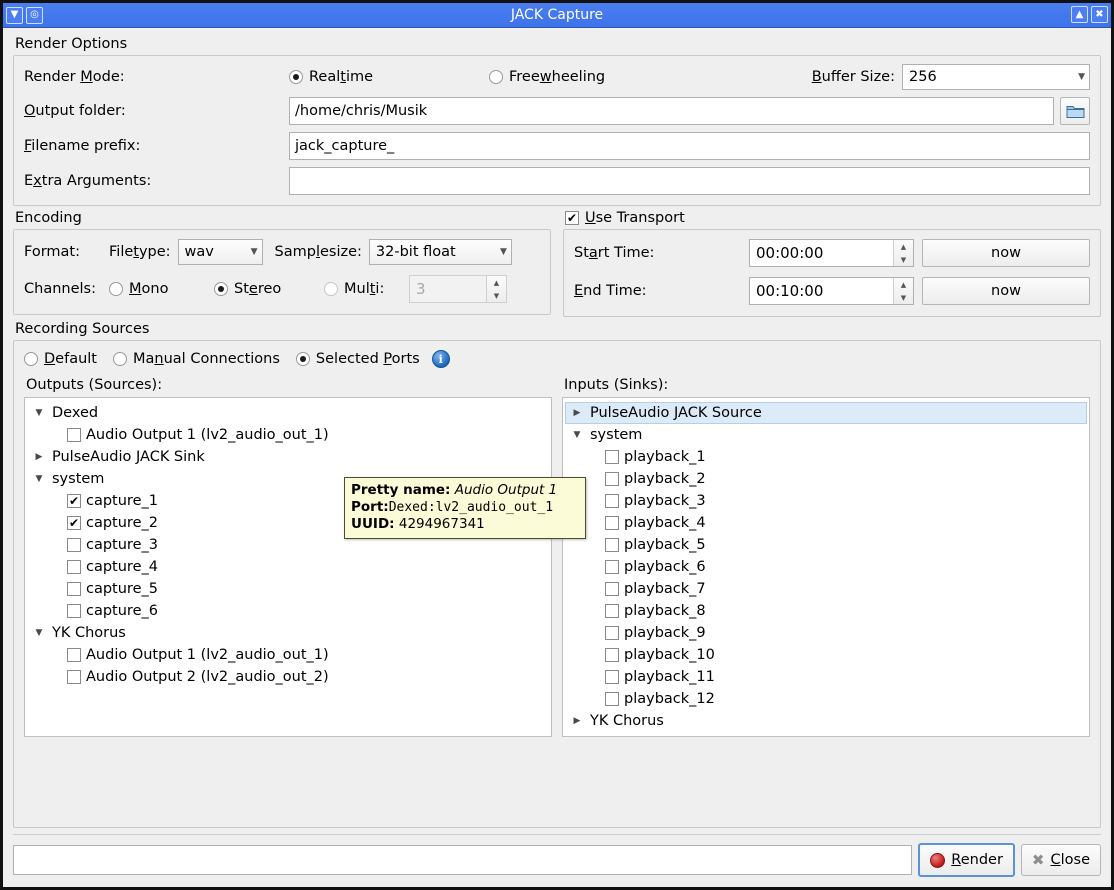  I want to click on multi-channels-stepper: 3 ▲ ▼, so click(458, 289).